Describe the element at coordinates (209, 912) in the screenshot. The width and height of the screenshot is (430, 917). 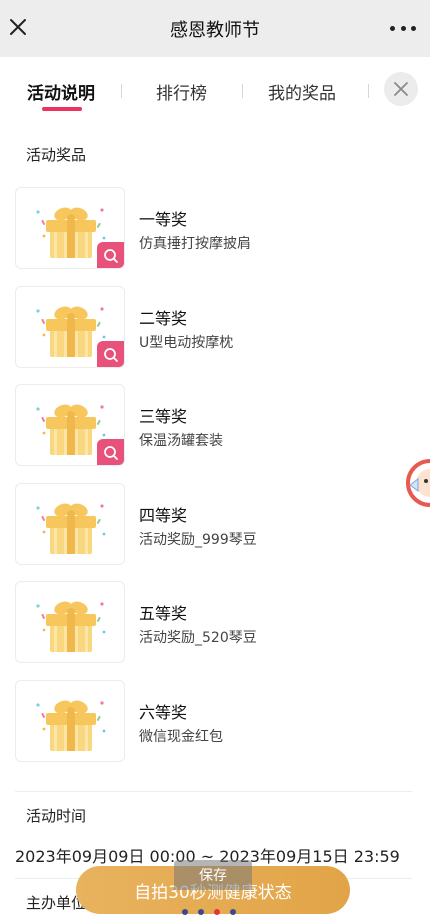
I see `page-indicator` at that location.